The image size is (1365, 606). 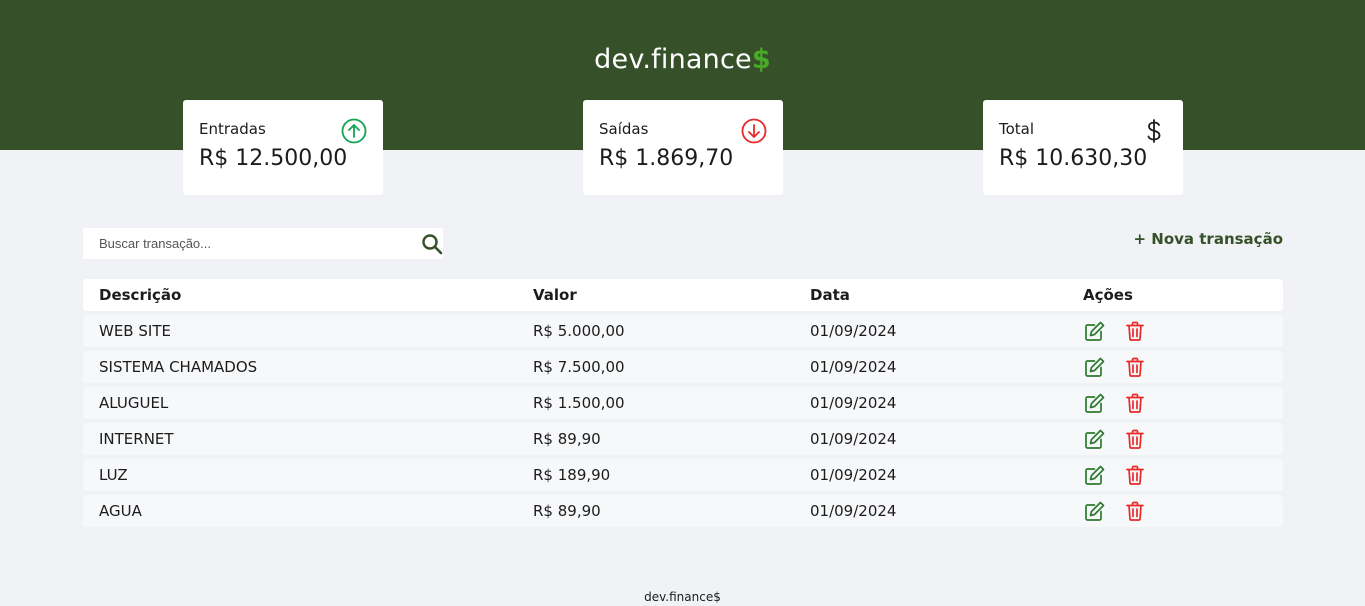 What do you see at coordinates (120, 511) in the screenshot?
I see `row-description: AGUA` at bounding box center [120, 511].